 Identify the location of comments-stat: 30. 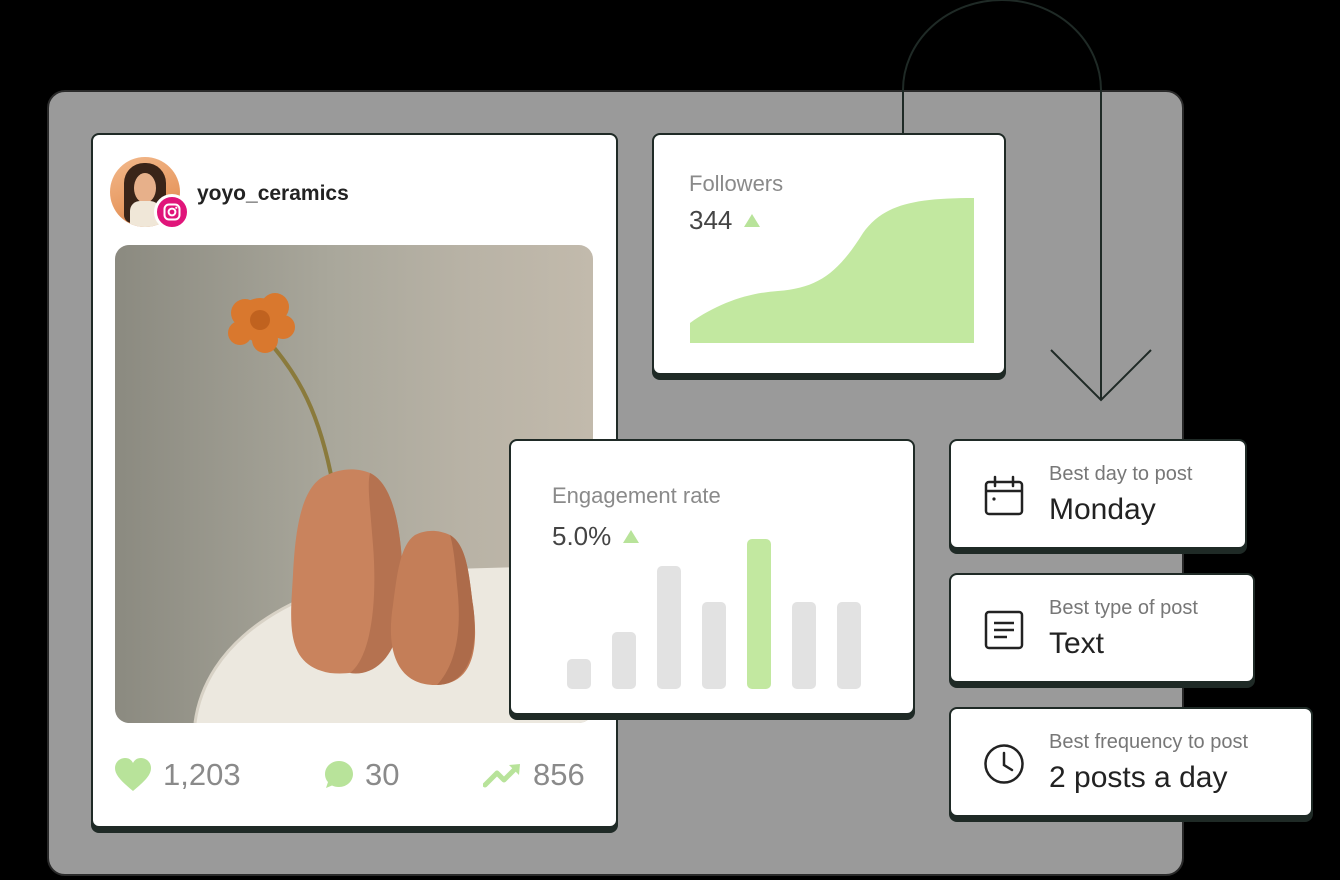
(361, 775).